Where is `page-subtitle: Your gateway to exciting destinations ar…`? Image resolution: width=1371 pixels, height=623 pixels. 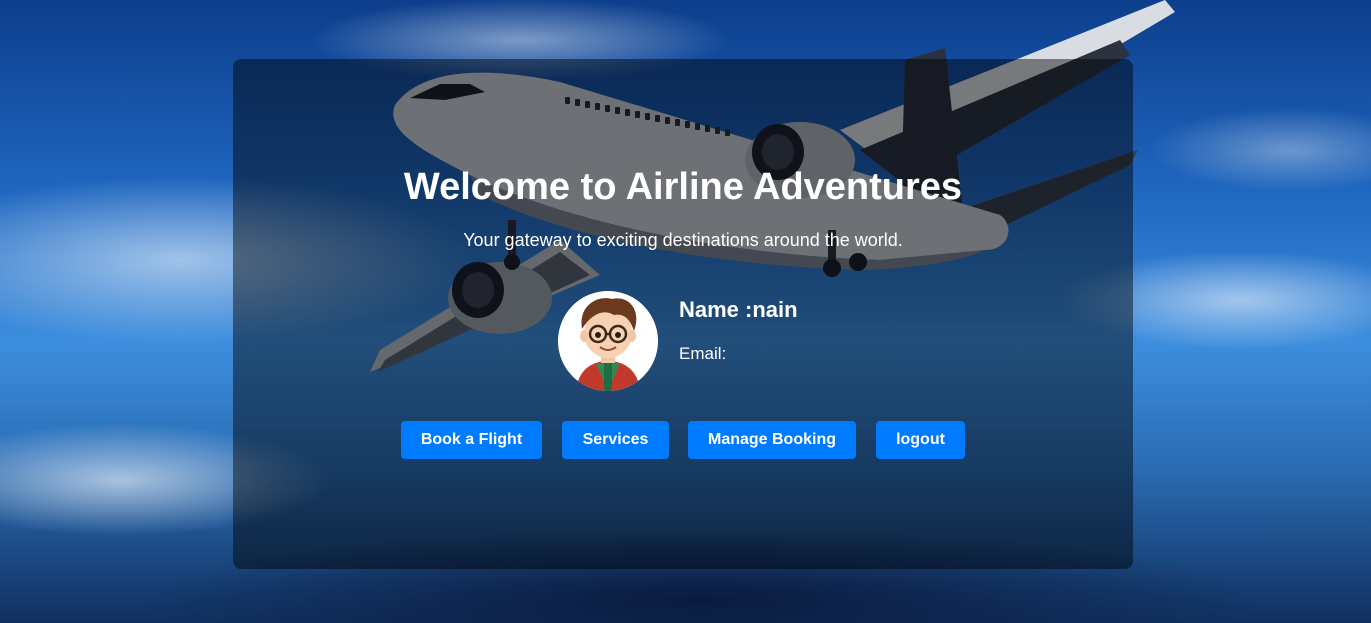 page-subtitle: Your gateway to exciting destinations ar… is located at coordinates (683, 240).